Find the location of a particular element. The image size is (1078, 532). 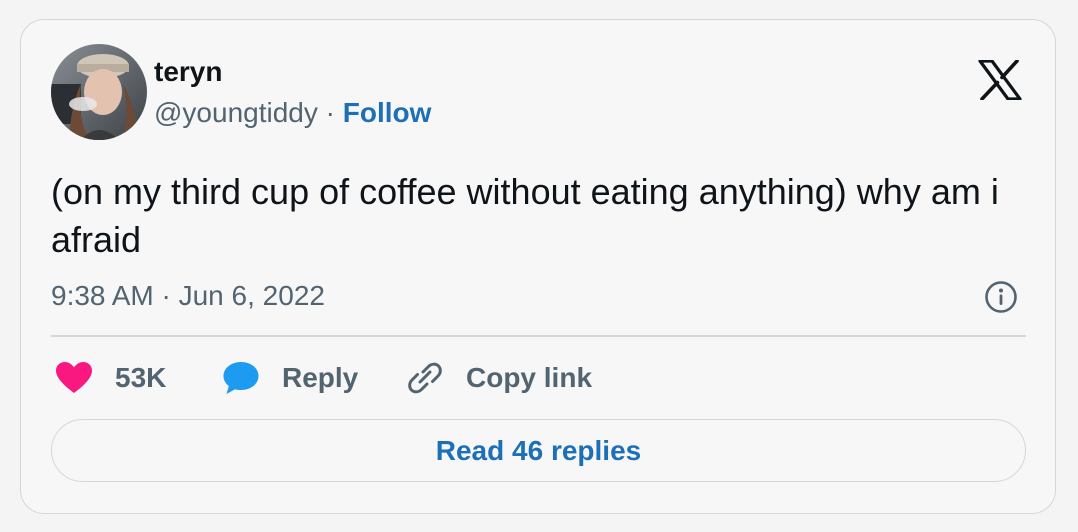

author-handle: @youngtiddy is located at coordinates (236, 112).